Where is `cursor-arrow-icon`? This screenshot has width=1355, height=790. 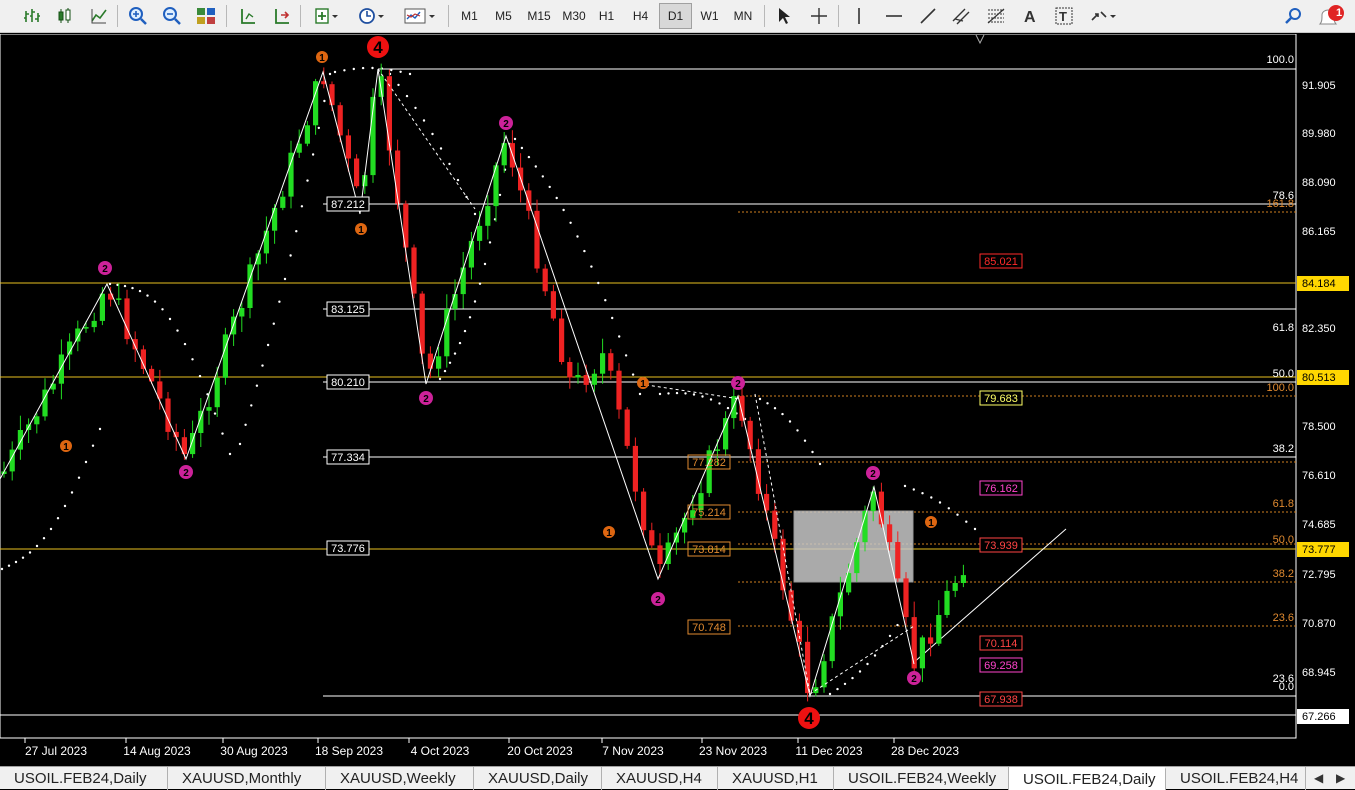
cursor-arrow-icon is located at coordinates (784, 16).